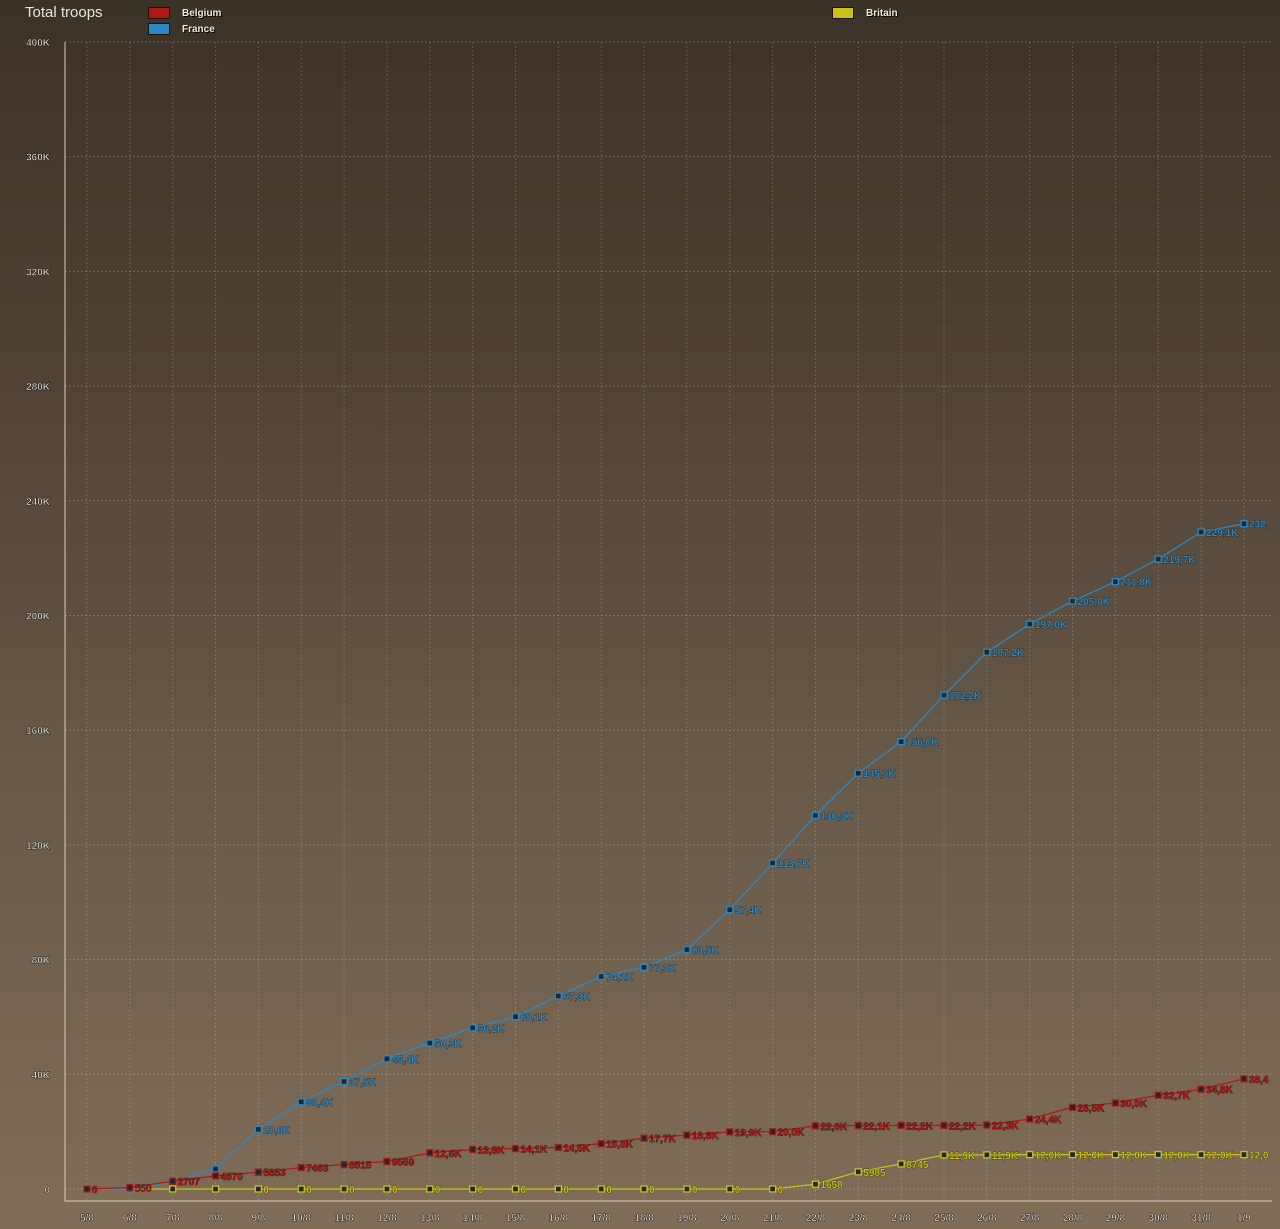 This screenshot has width=1280, height=1229. I want to click on data-label-france: 20,8K, so click(276, 1130).